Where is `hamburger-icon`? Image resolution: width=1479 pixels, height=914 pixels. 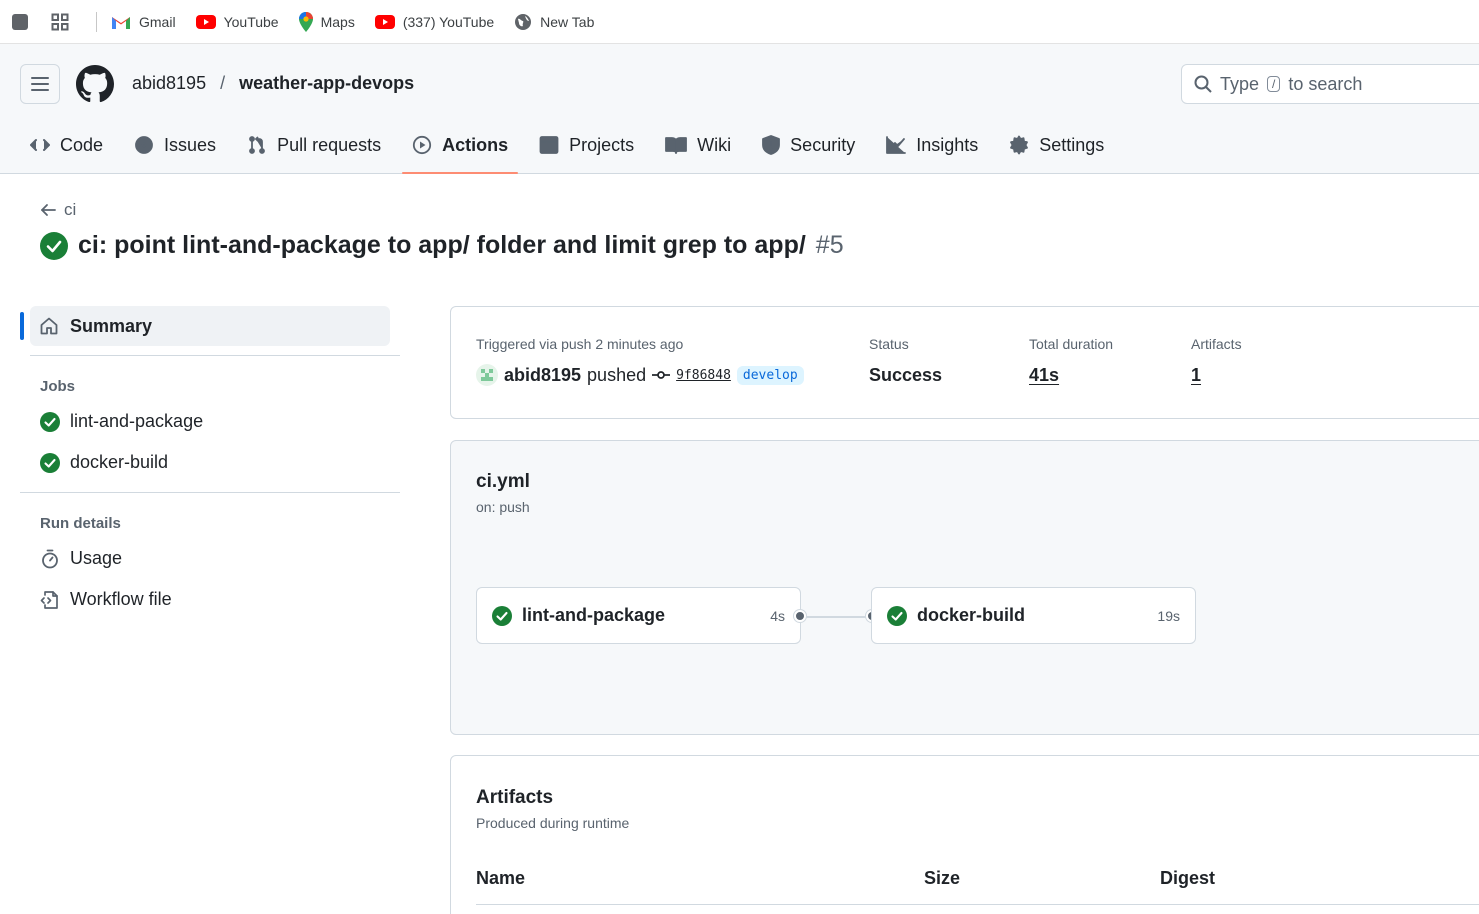 hamburger-icon is located at coordinates (40, 84).